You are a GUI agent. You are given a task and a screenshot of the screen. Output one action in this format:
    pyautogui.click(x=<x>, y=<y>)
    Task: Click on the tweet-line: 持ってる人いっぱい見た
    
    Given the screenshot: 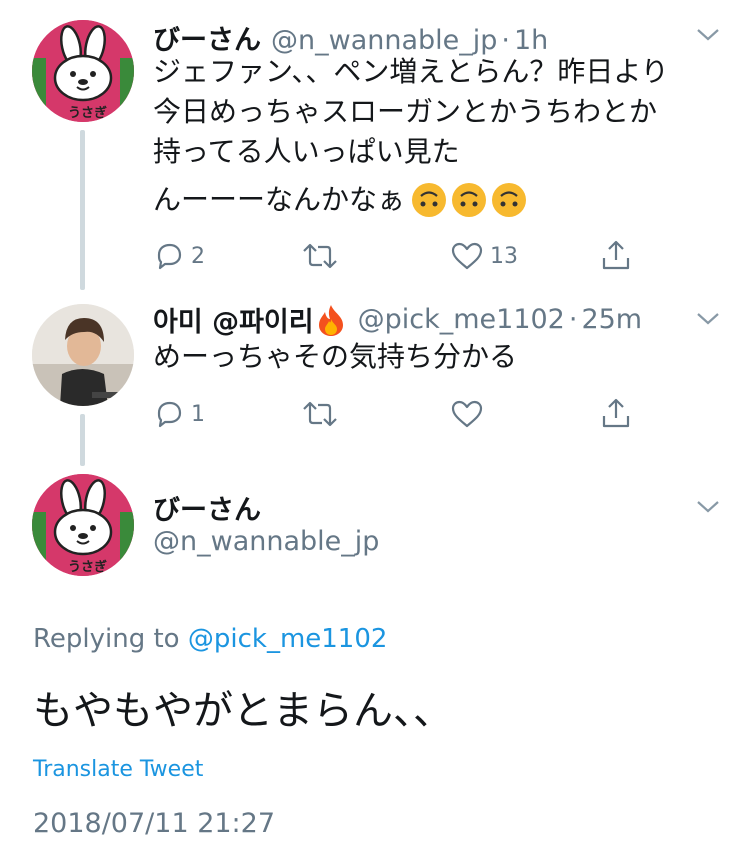 What is the action you would take?
    pyautogui.click(x=306, y=151)
    